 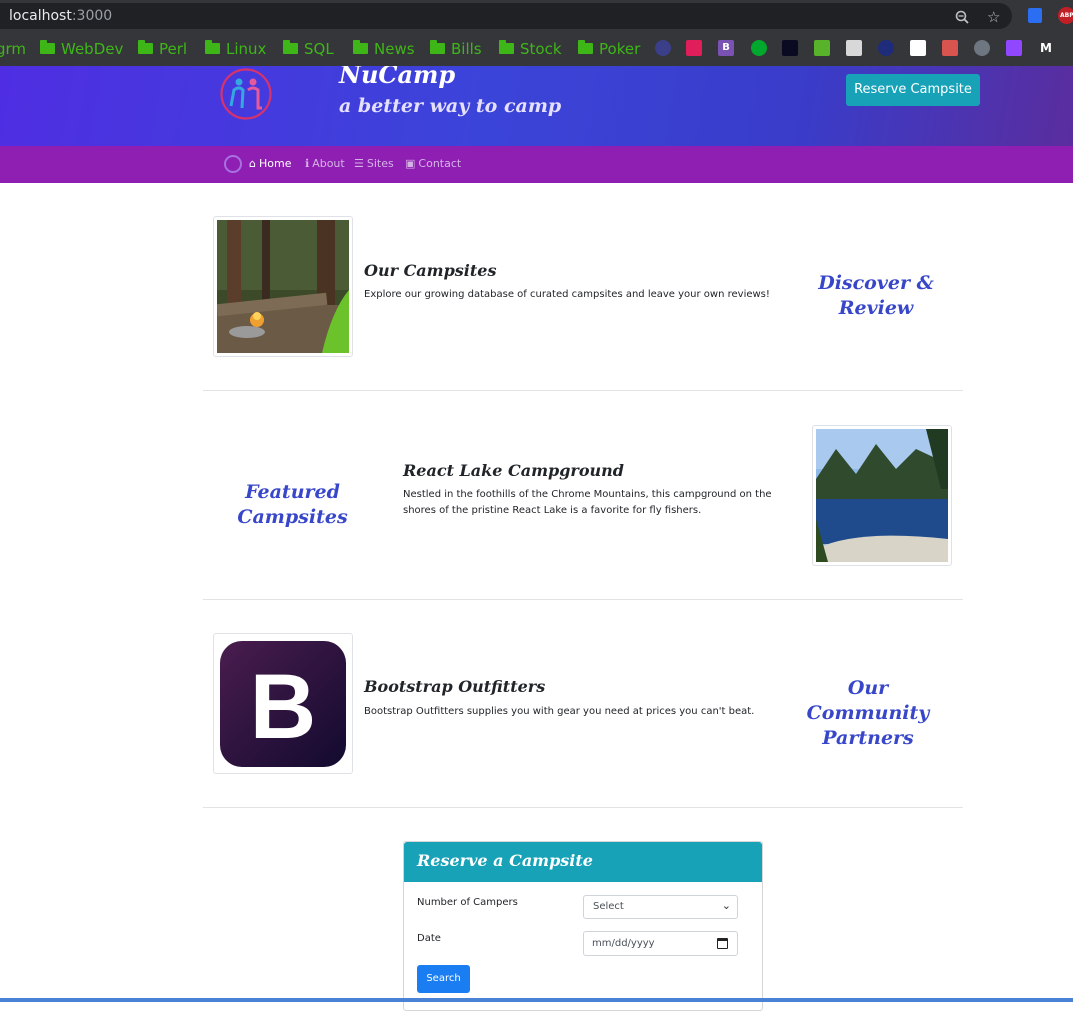 What do you see at coordinates (81, 49) in the screenshot?
I see `bookmark-folder-webdev: WebDev` at bounding box center [81, 49].